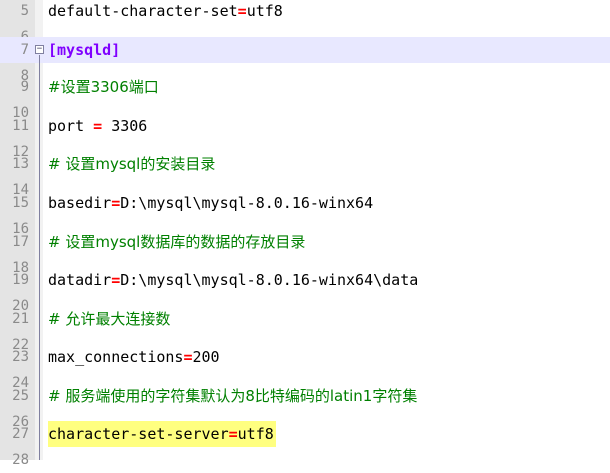 The width and height of the screenshot is (610, 473). Describe the element at coordinates (247, 203) in the screenshot. I see `config-value: D:\mysql\mysql-8.0.16-winx64` at that location.